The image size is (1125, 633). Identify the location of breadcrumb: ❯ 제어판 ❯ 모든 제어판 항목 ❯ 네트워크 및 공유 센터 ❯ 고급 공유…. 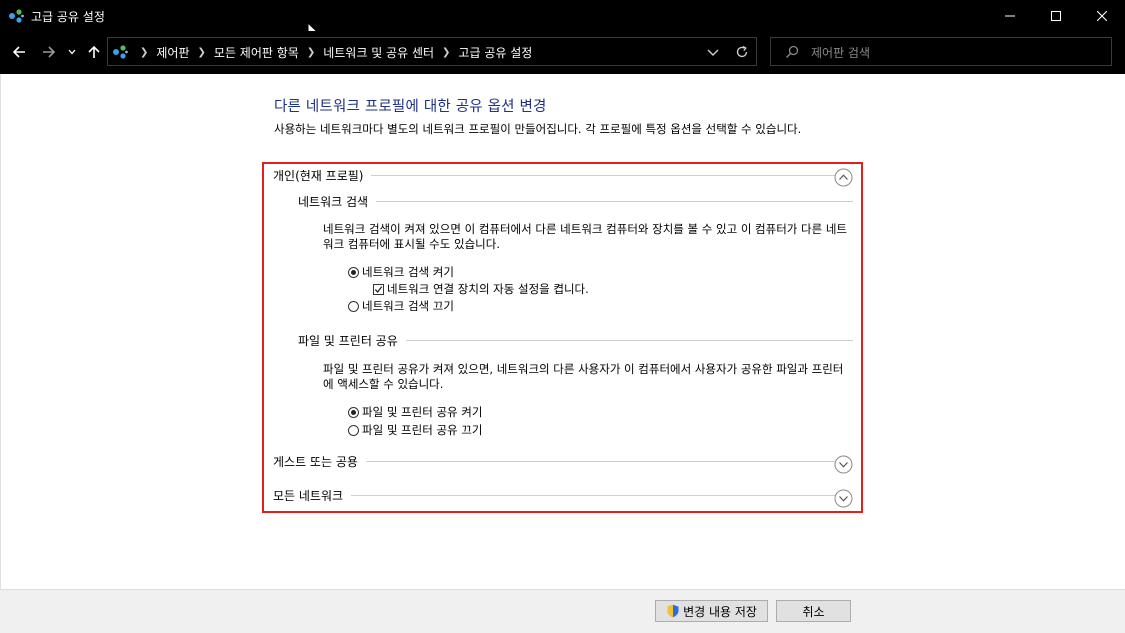
(332, 52).